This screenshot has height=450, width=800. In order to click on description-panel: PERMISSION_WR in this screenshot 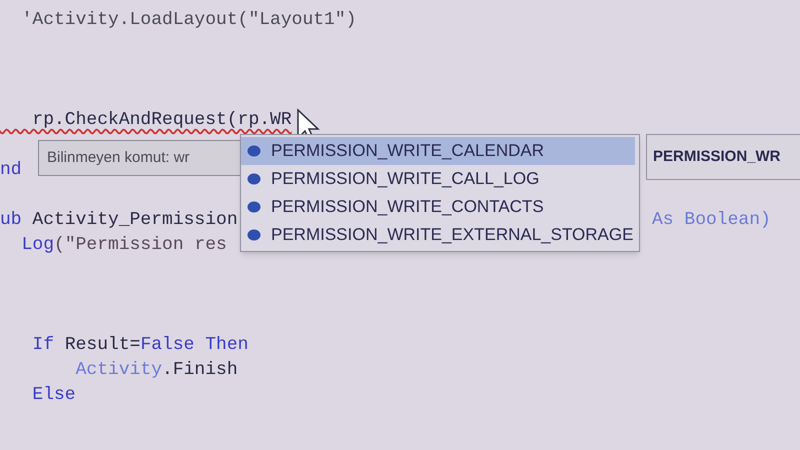, I will do `click(723, 157)`.